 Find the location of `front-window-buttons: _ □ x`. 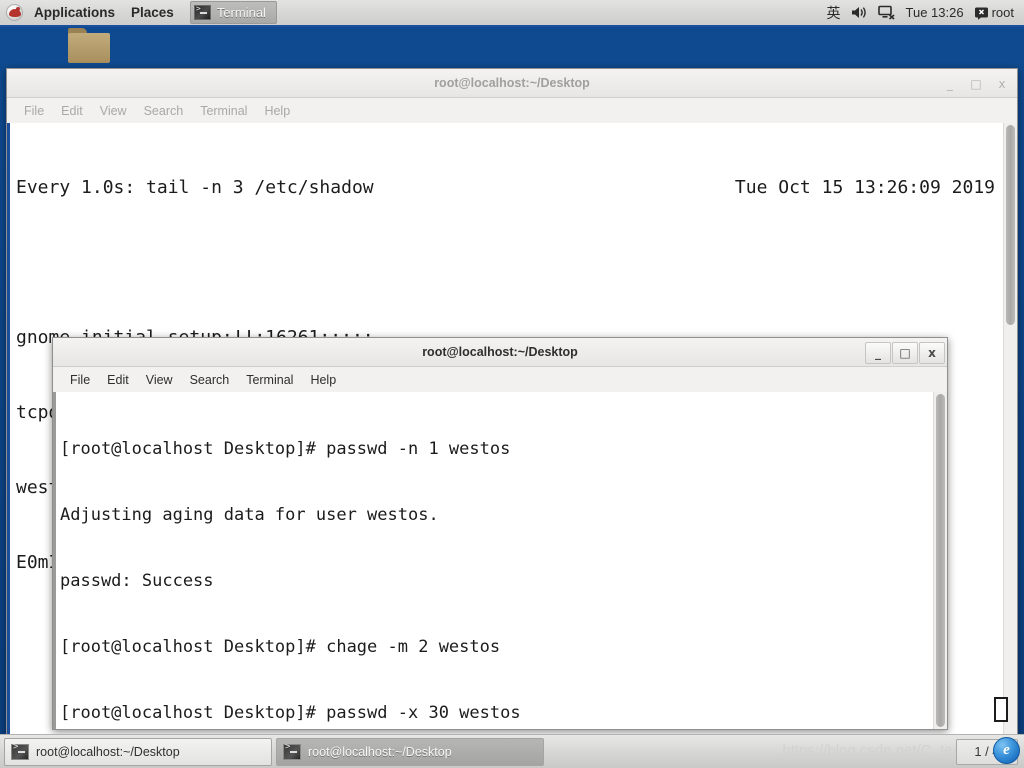

front-window-buttons: _ □ x is located at coordinates (904, 352).